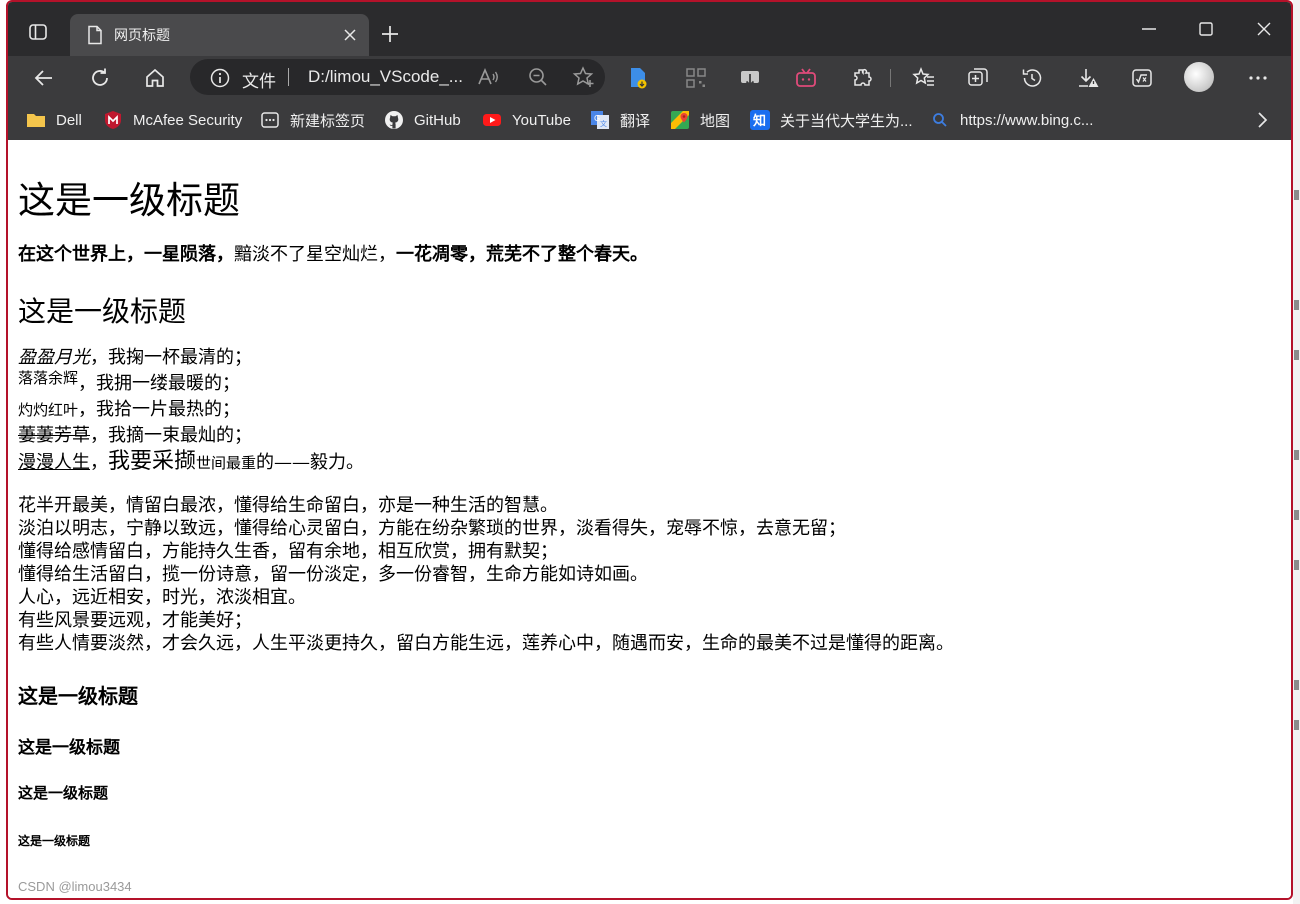 The height and width of the screenshot is (904, 1300). I want to click on heading-h3: 这是一级标题, so click(78, 696).